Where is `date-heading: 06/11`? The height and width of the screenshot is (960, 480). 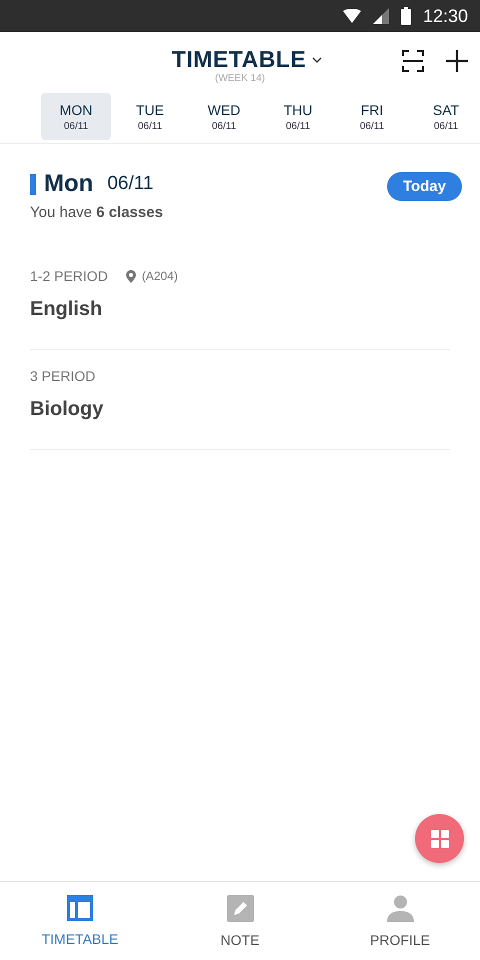
date-heading: 06/11 is located at coordinates (130, 184).